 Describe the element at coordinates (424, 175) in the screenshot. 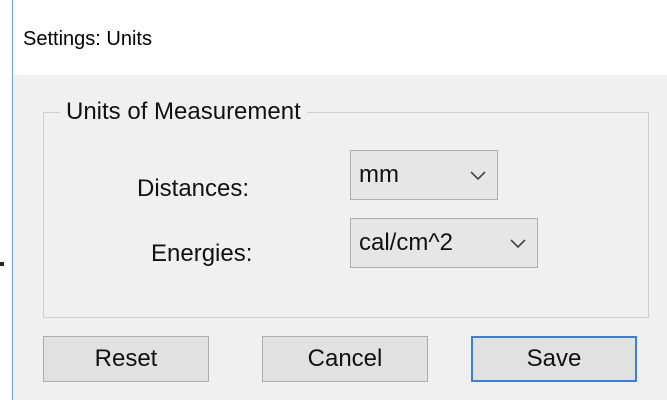

I see `distances-dropdown: mm` at that location.